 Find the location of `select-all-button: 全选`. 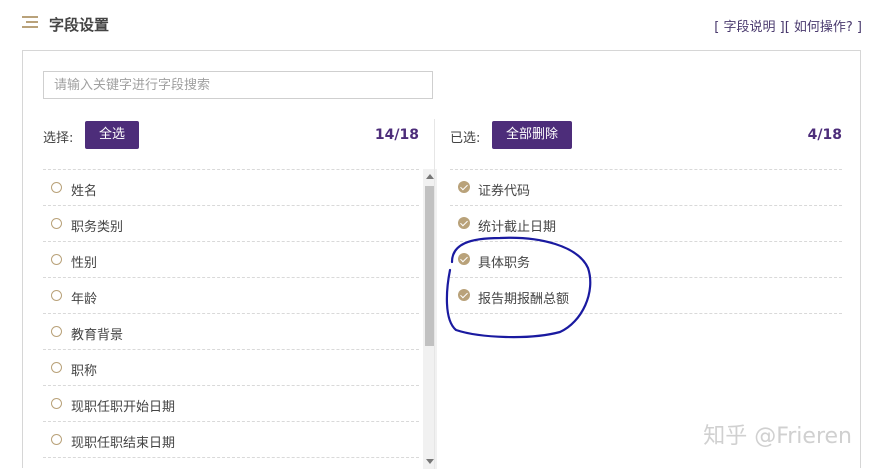

select-all-button: 全选 is located at coordinates (112, 135).